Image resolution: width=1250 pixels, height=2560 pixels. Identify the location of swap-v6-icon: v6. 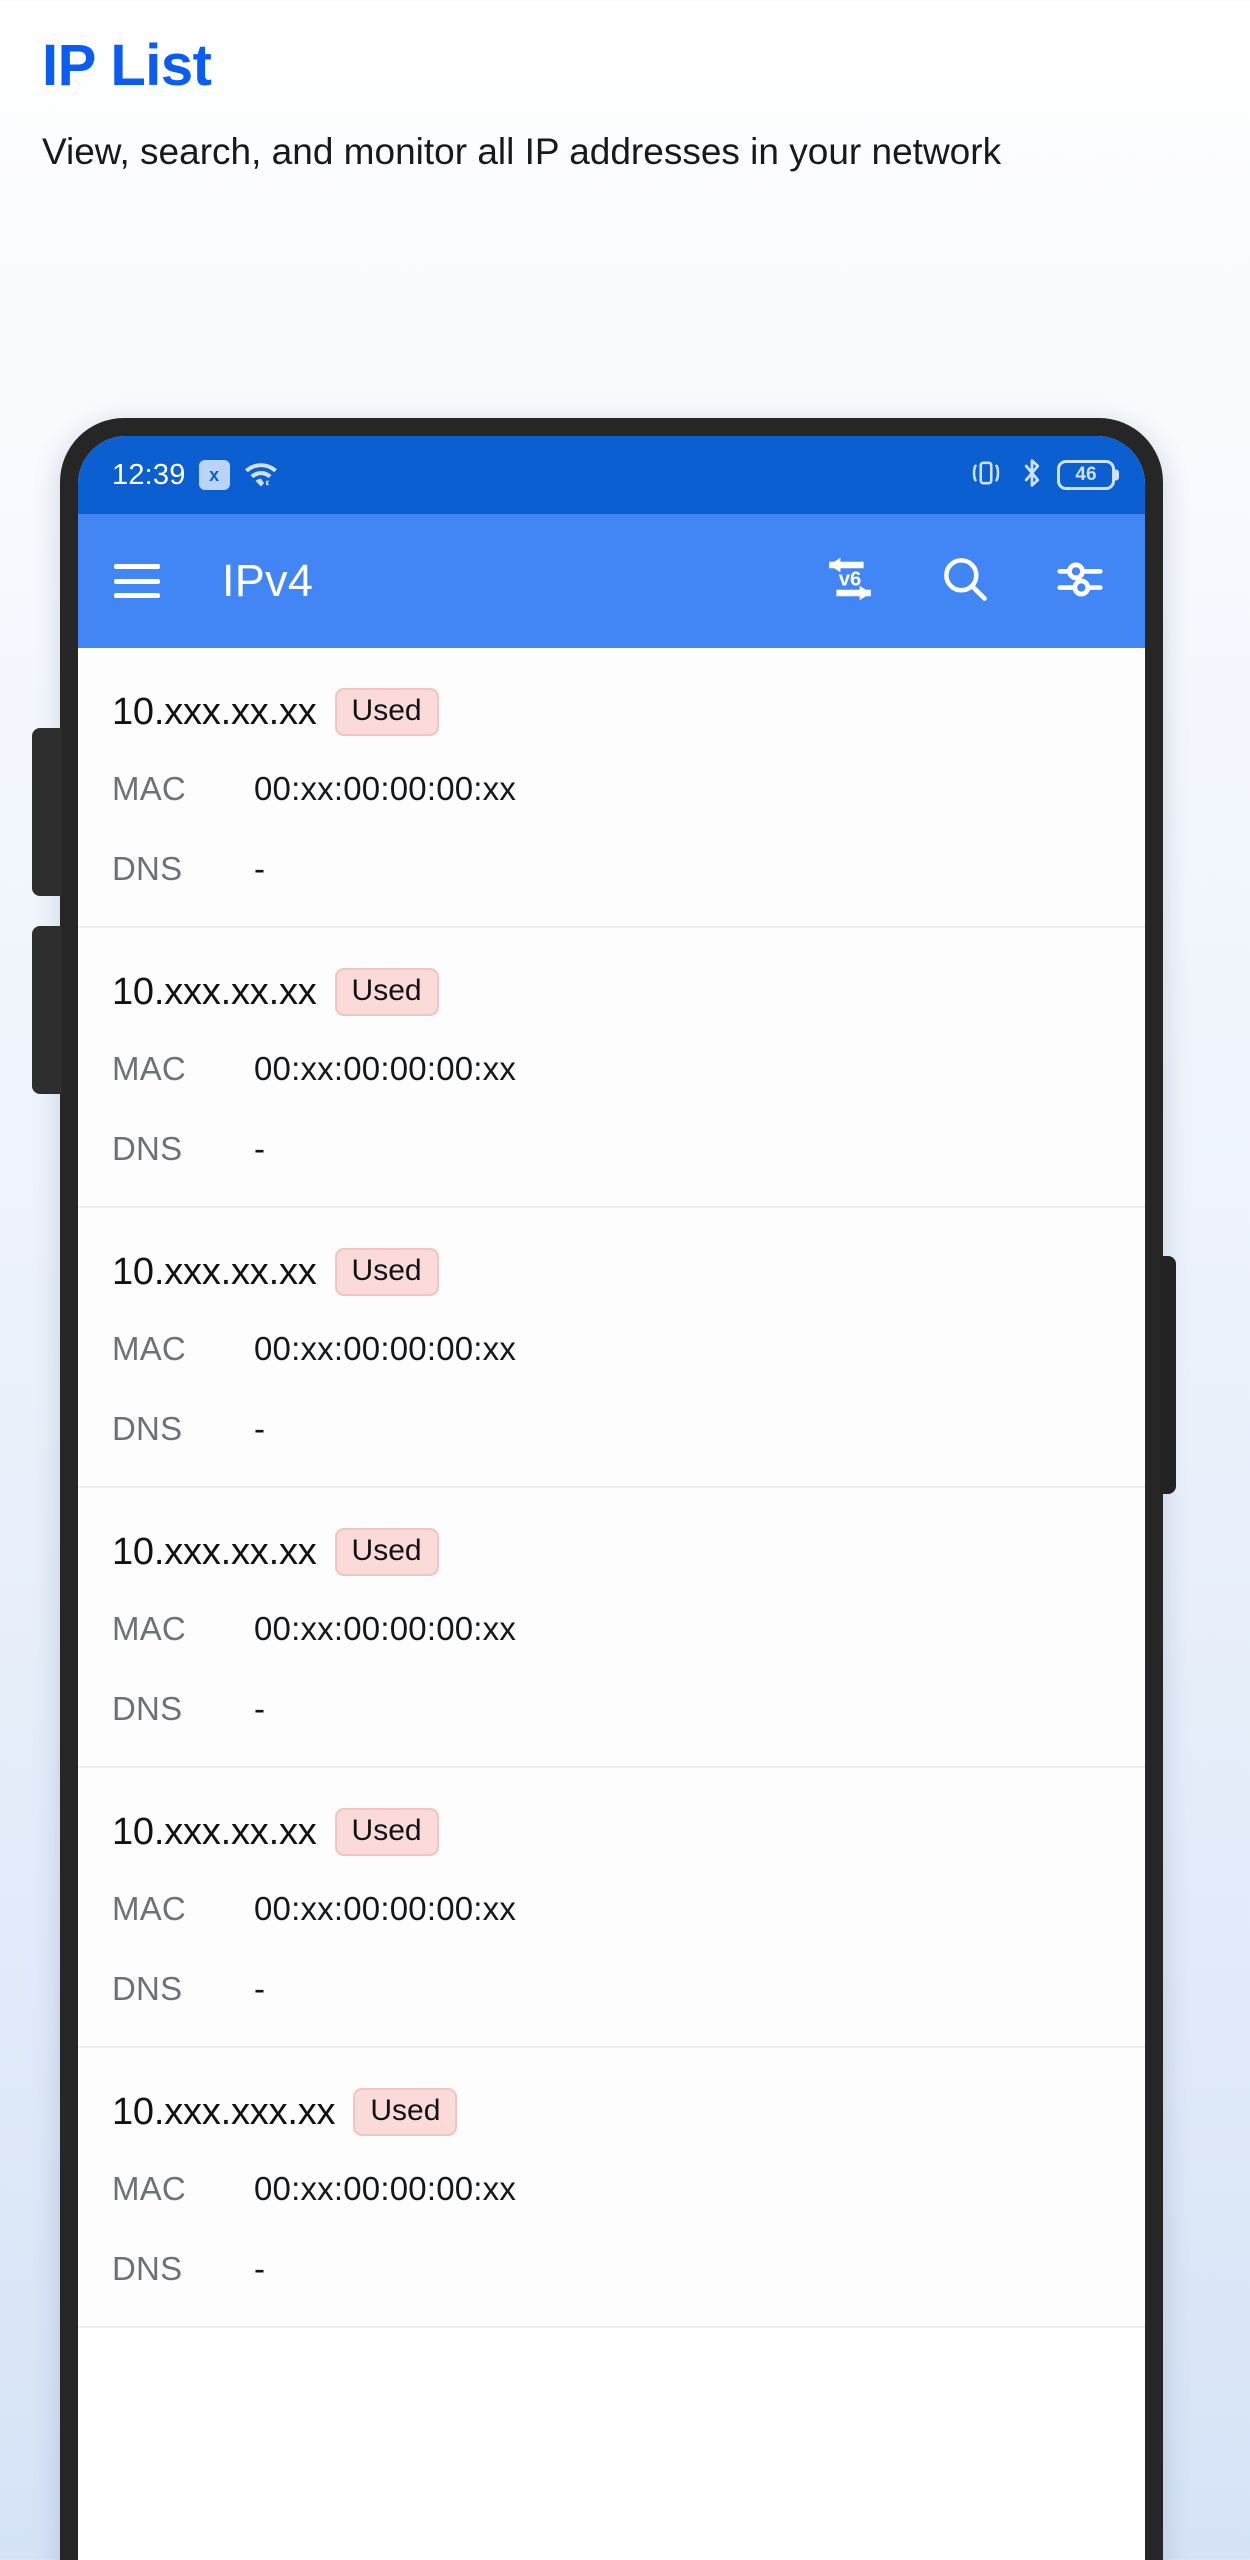
(850, 581).